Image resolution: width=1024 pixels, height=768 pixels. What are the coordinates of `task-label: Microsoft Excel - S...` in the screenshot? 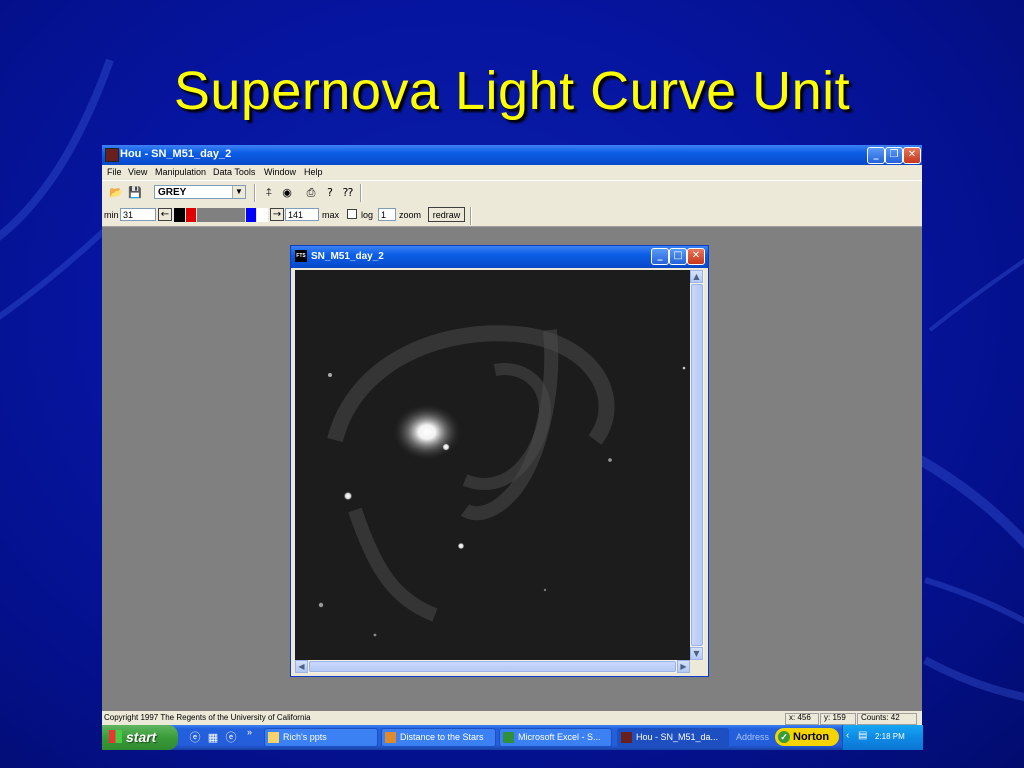 It's located at (559, 737).